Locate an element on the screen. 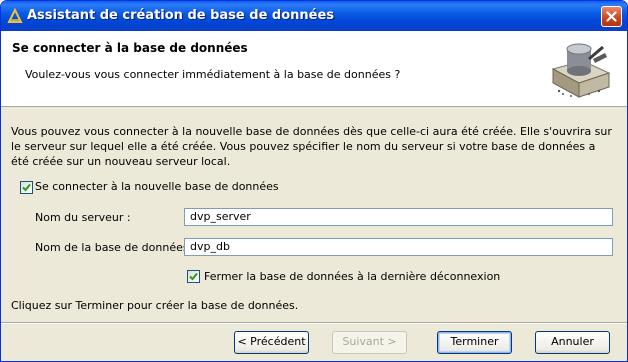 This screenshot has height=362, width=628. next-button: Suivant > is located at coordinates (369, 342).